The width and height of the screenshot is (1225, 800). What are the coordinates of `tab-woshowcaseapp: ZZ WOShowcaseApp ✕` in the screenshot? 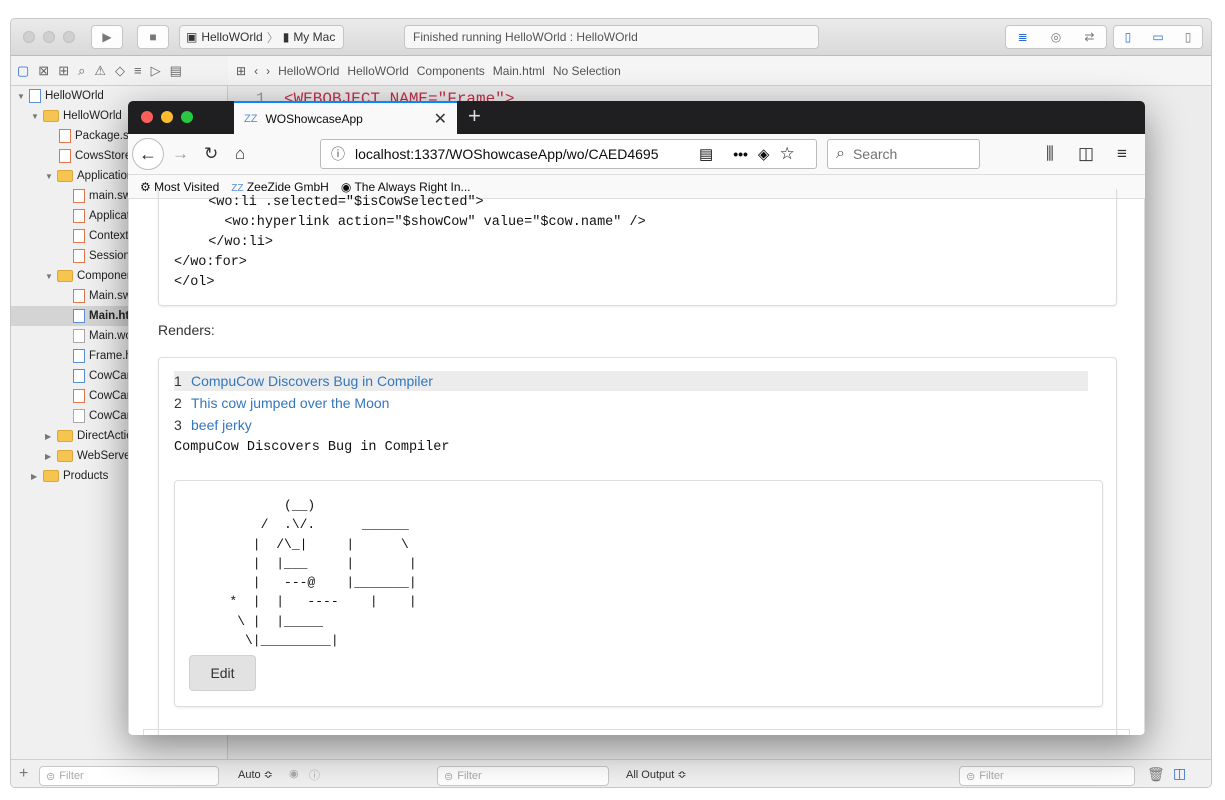 It's located at (345, 117).